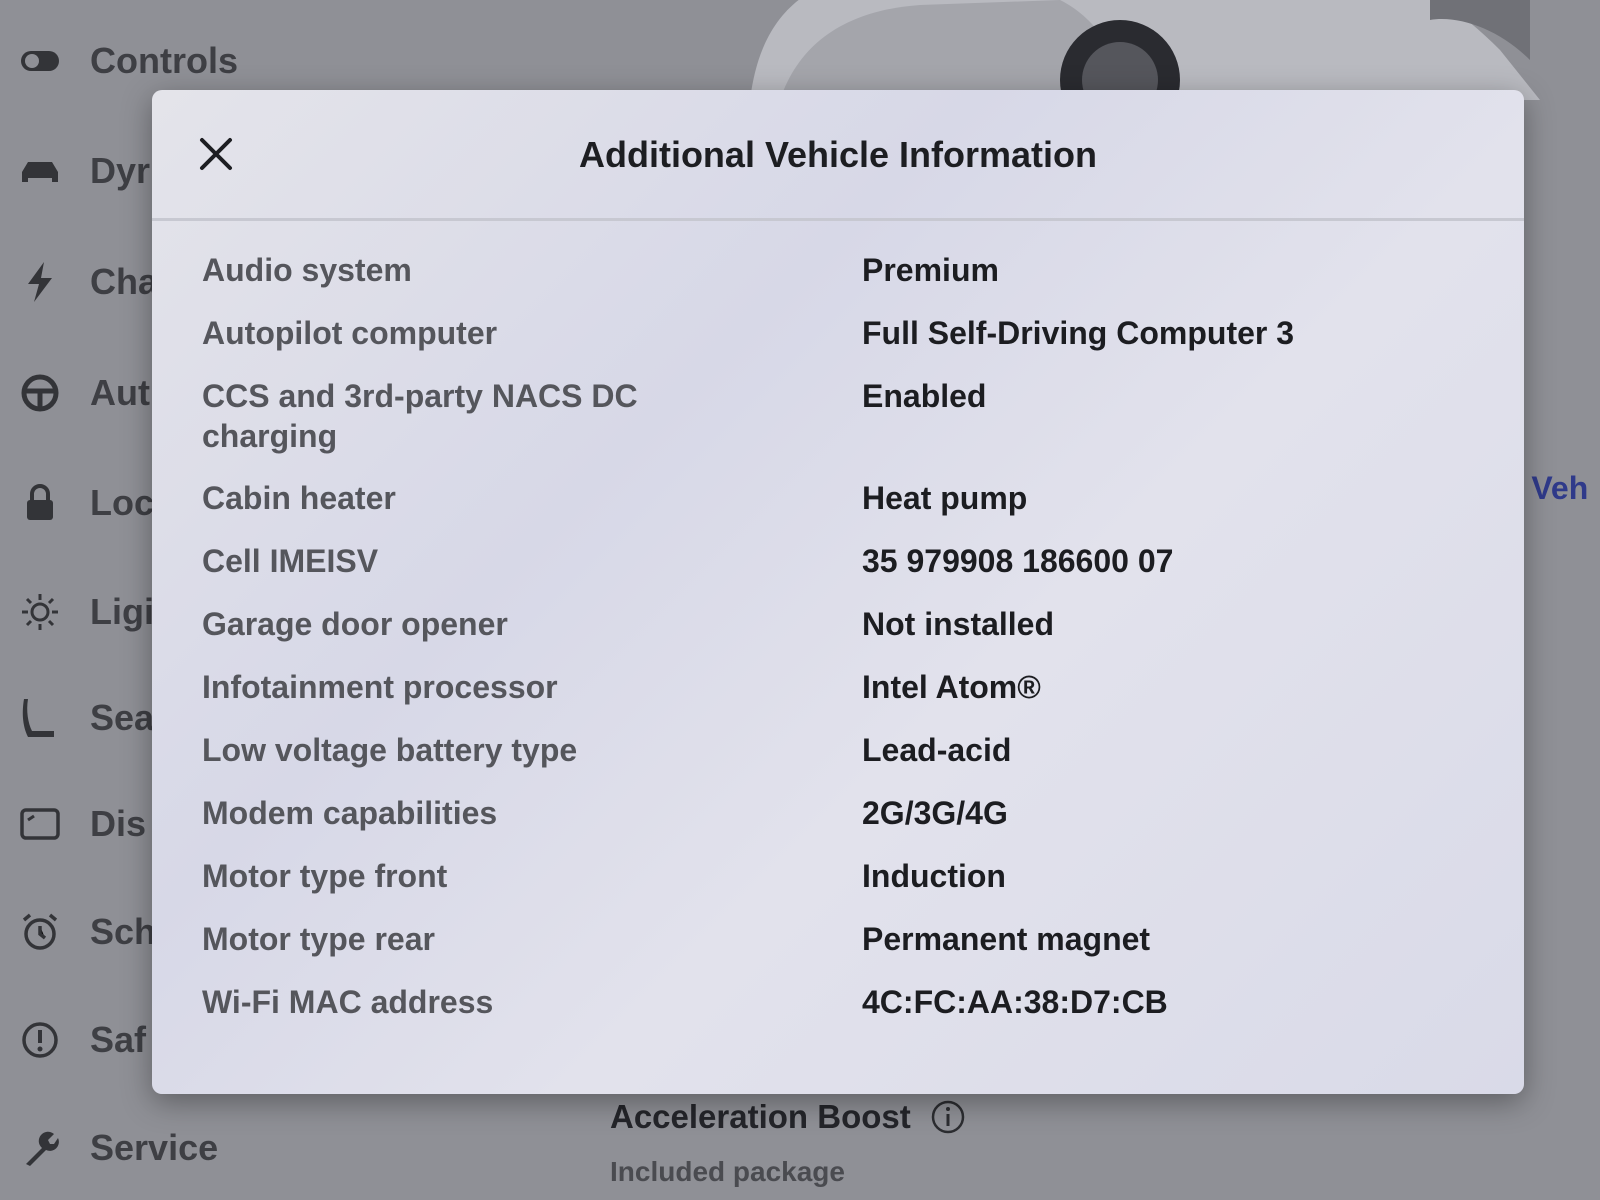 Image resolution: width=1600 pixels, height=1200 pixels. Describe the element at coordinates (843, 813) in the screenshot. I see `info-row-modem-capabilities: Modem capabilities 2G/3G/4G` at that location.